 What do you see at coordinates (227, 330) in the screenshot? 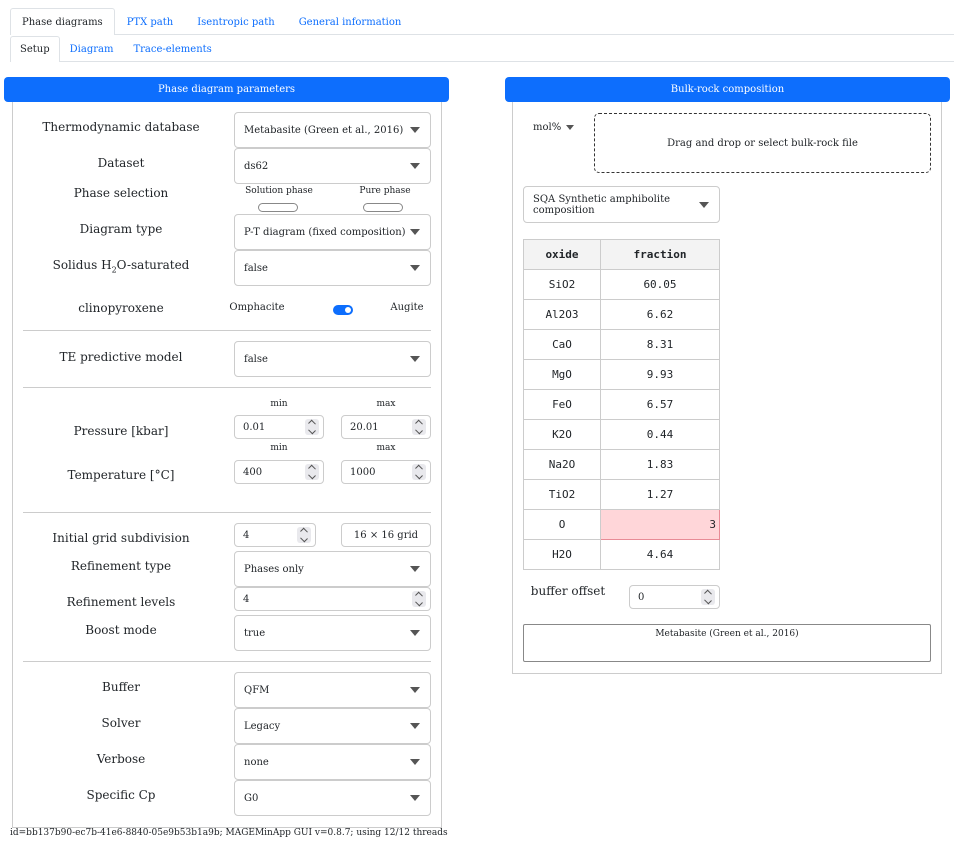
I see `divider` at bounding box center [227, 330].